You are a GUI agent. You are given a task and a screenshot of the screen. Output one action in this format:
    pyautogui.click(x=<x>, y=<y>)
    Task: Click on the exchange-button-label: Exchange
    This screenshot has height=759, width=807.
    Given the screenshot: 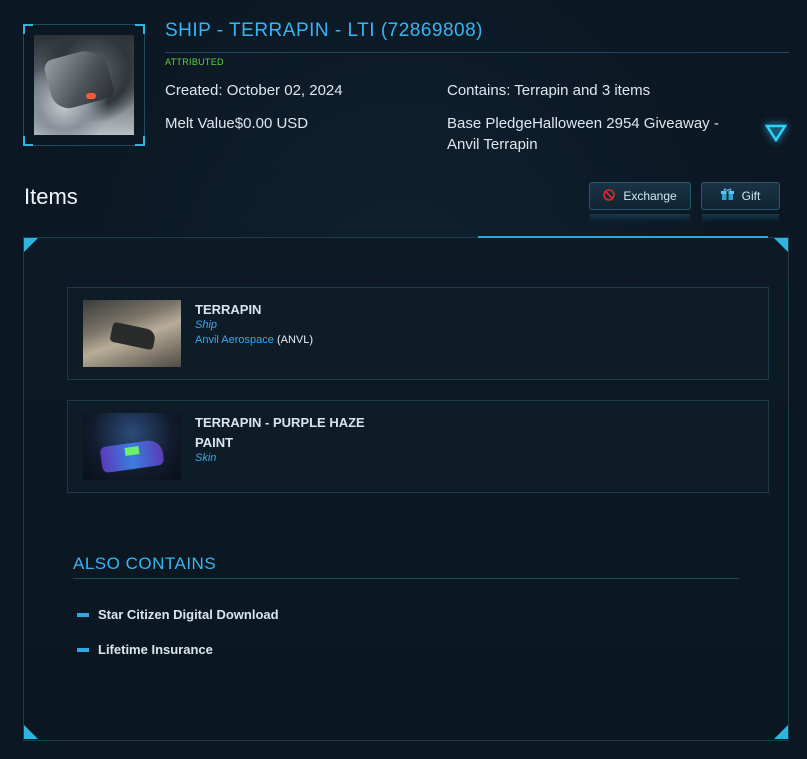 What is the action you would take?
    pyautogui.click(x=650, y=196)
    